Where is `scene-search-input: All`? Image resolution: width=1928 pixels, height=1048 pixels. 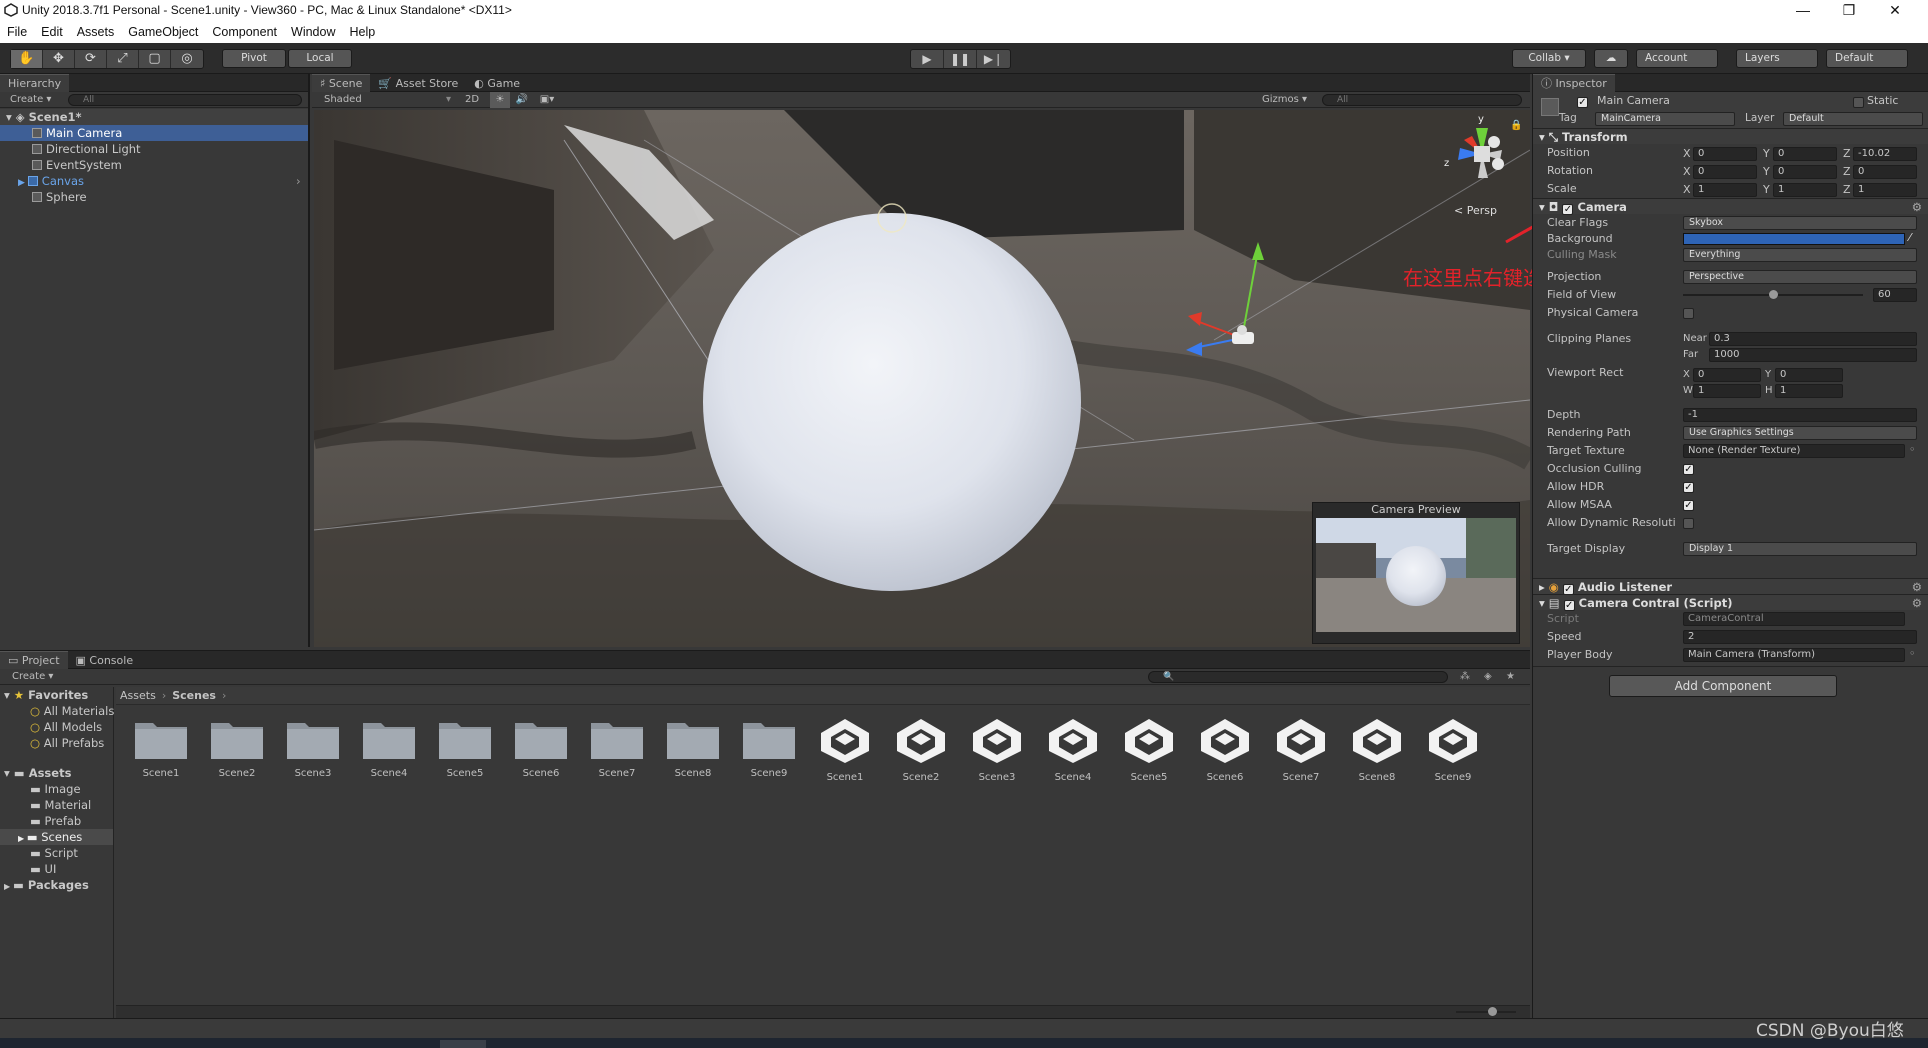
scene-search-input: All is located at coordinates (1422, 100).